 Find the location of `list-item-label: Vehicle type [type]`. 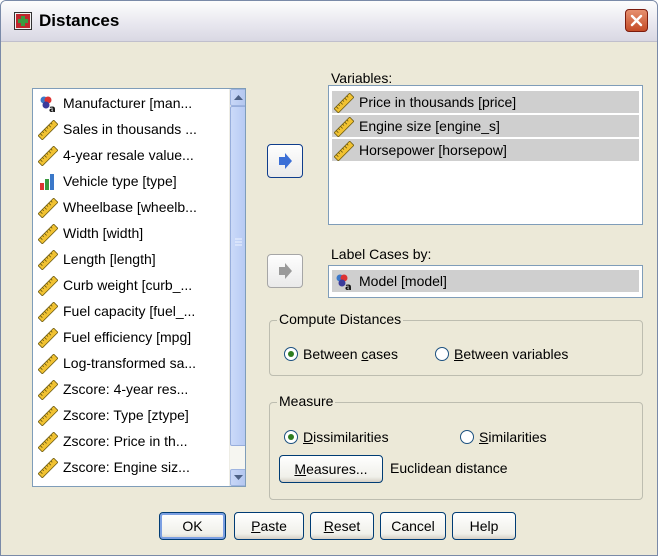

list-item-label: Vehicle type [type] is located at coordinates (120, 181).